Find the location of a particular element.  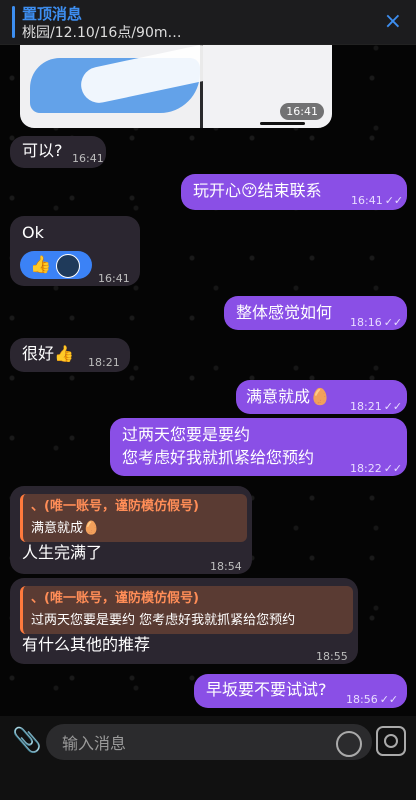

message-outgoing: 满意就成🥚 18:21 ✓✓ is located at coordinates (321, 397).